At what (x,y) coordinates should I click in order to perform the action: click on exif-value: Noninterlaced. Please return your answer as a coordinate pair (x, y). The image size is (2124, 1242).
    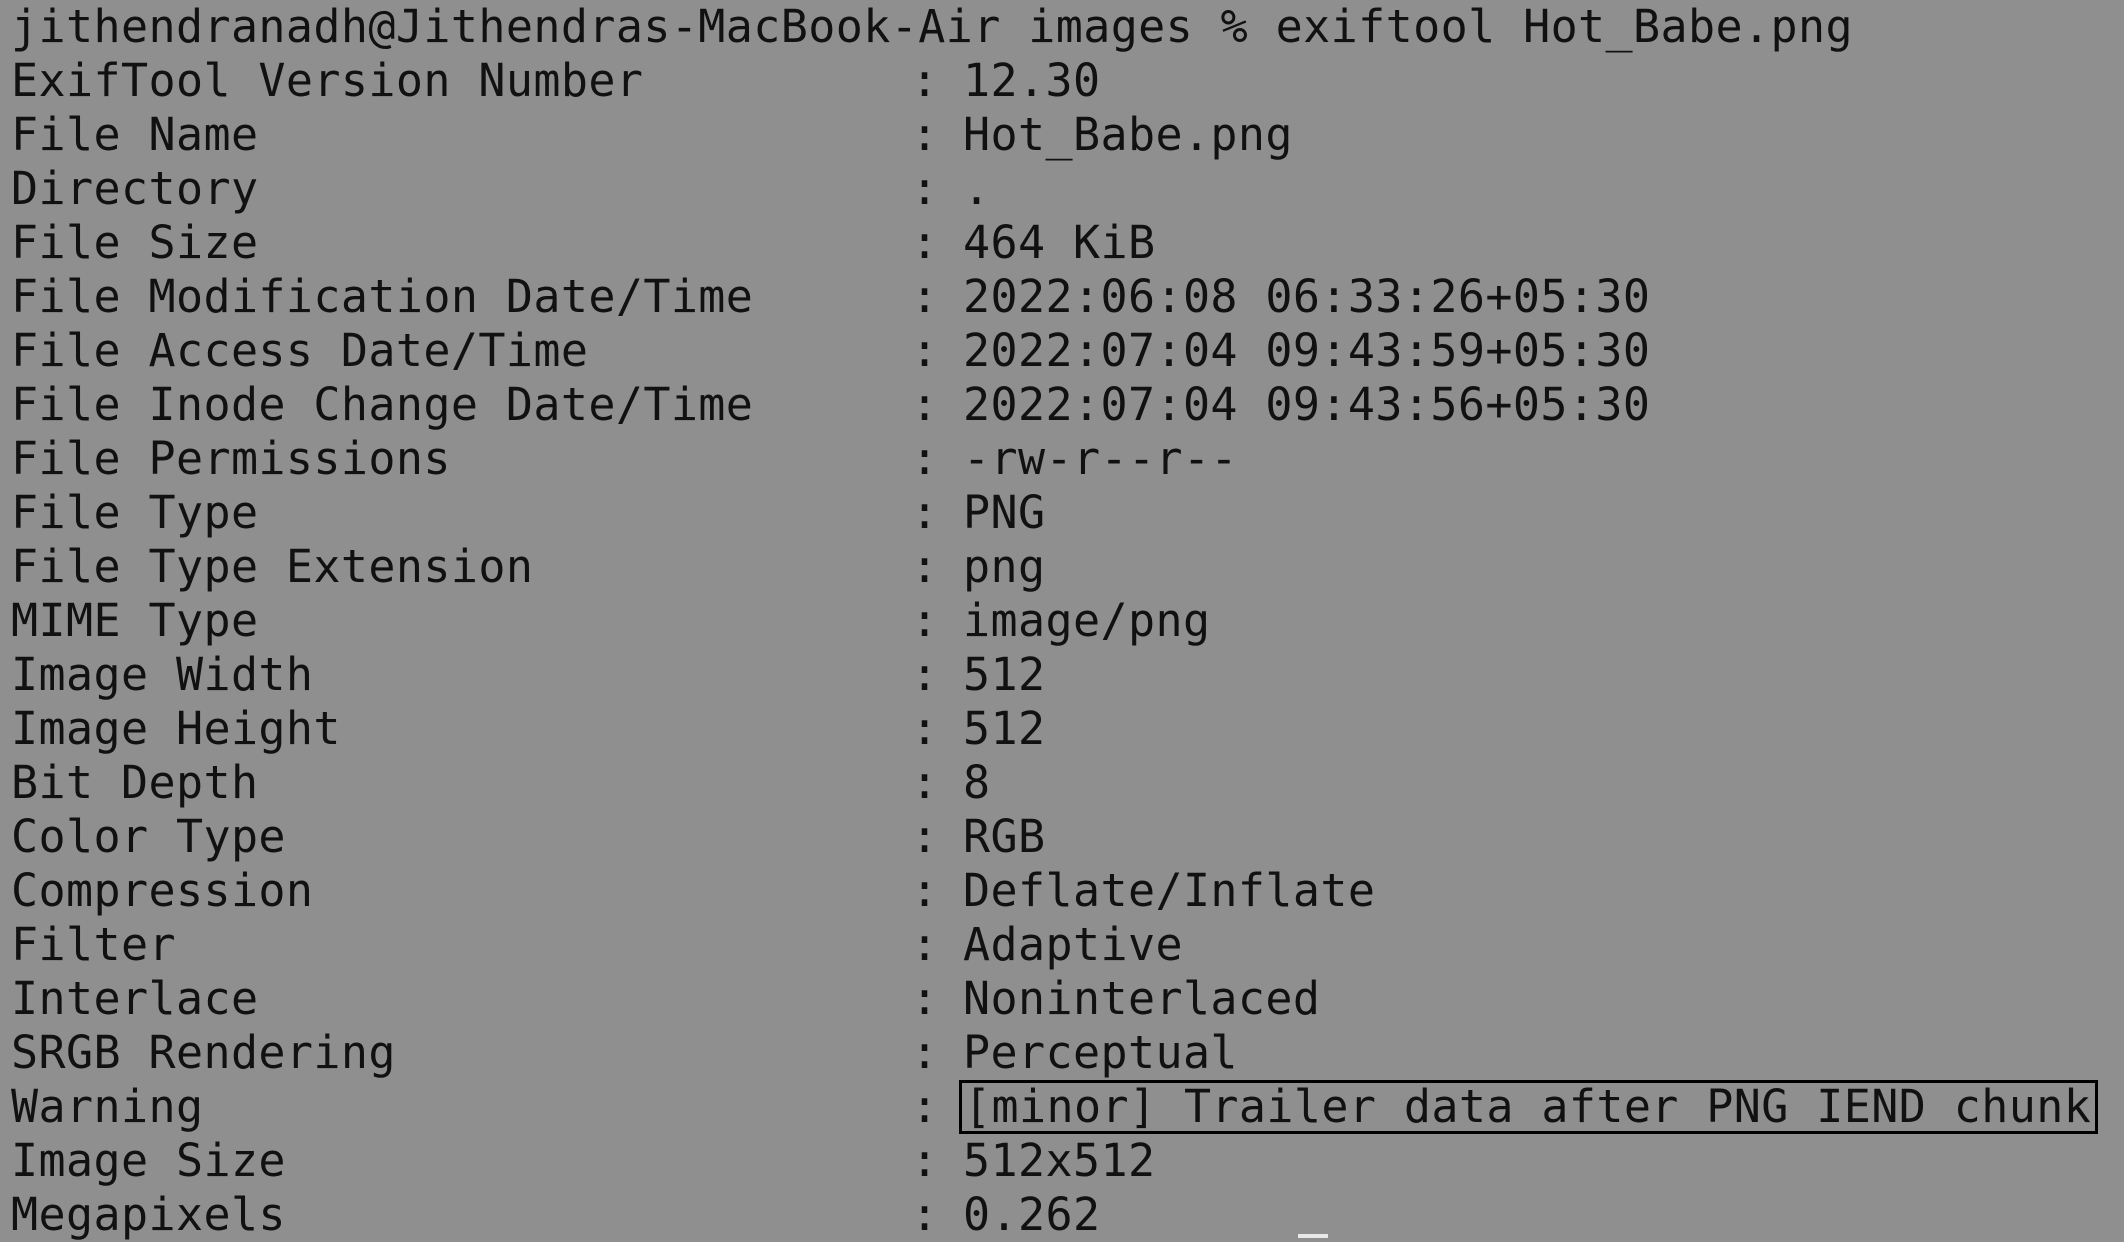
    Looking at the image, I should click on (1142, 998).